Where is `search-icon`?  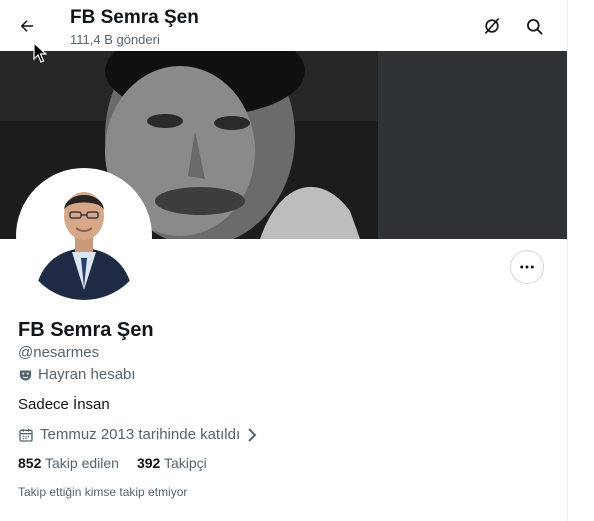 search-icon is located at coordinates (534, 26).